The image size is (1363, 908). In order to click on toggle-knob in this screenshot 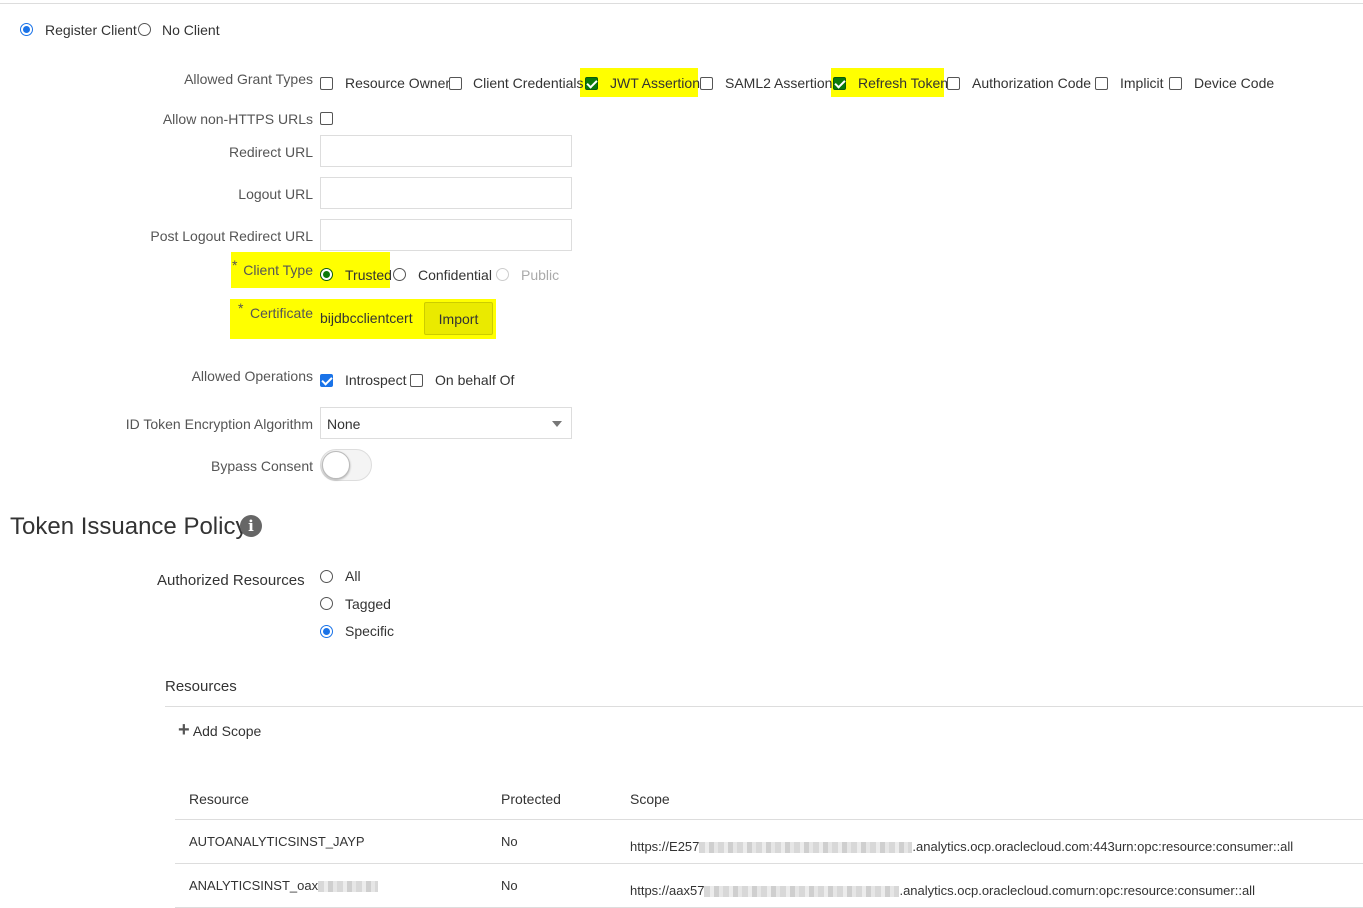, I will do `click(336, 465)`.